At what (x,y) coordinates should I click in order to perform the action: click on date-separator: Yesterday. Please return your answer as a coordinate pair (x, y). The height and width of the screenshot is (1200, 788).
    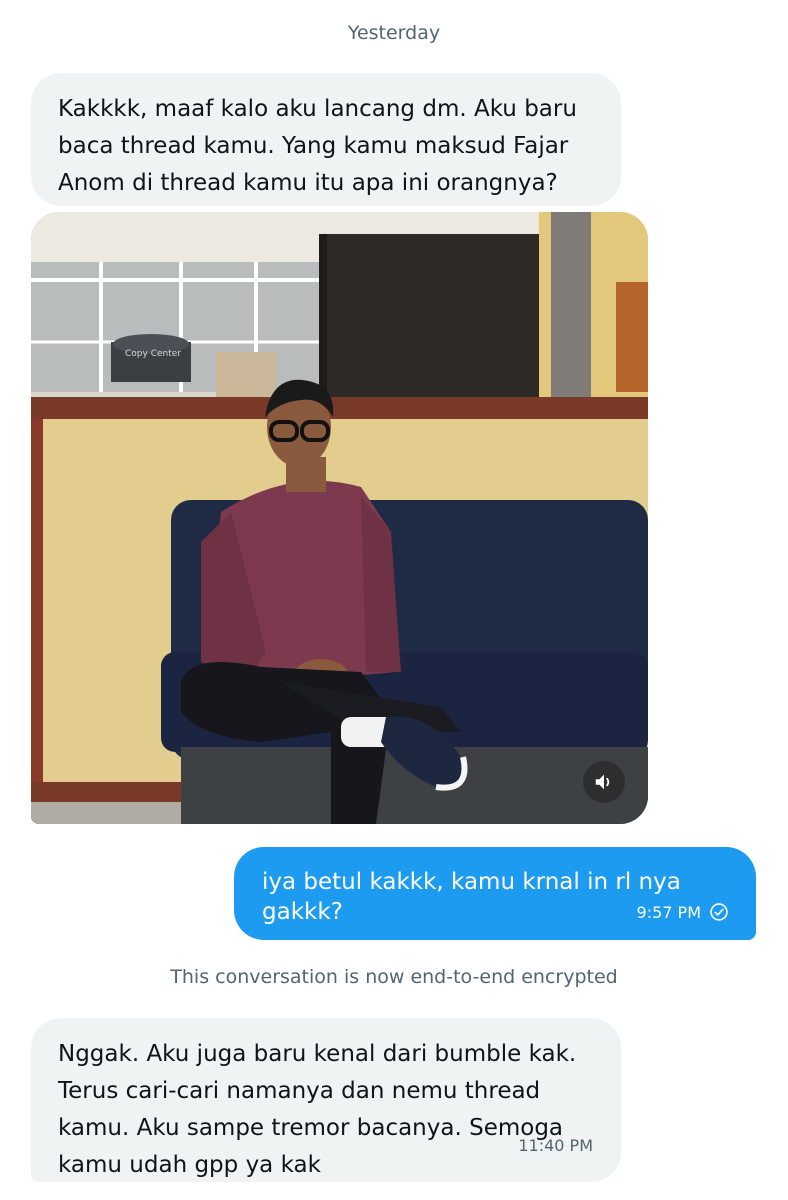
    Looking at the image, I should click on (394, 33).